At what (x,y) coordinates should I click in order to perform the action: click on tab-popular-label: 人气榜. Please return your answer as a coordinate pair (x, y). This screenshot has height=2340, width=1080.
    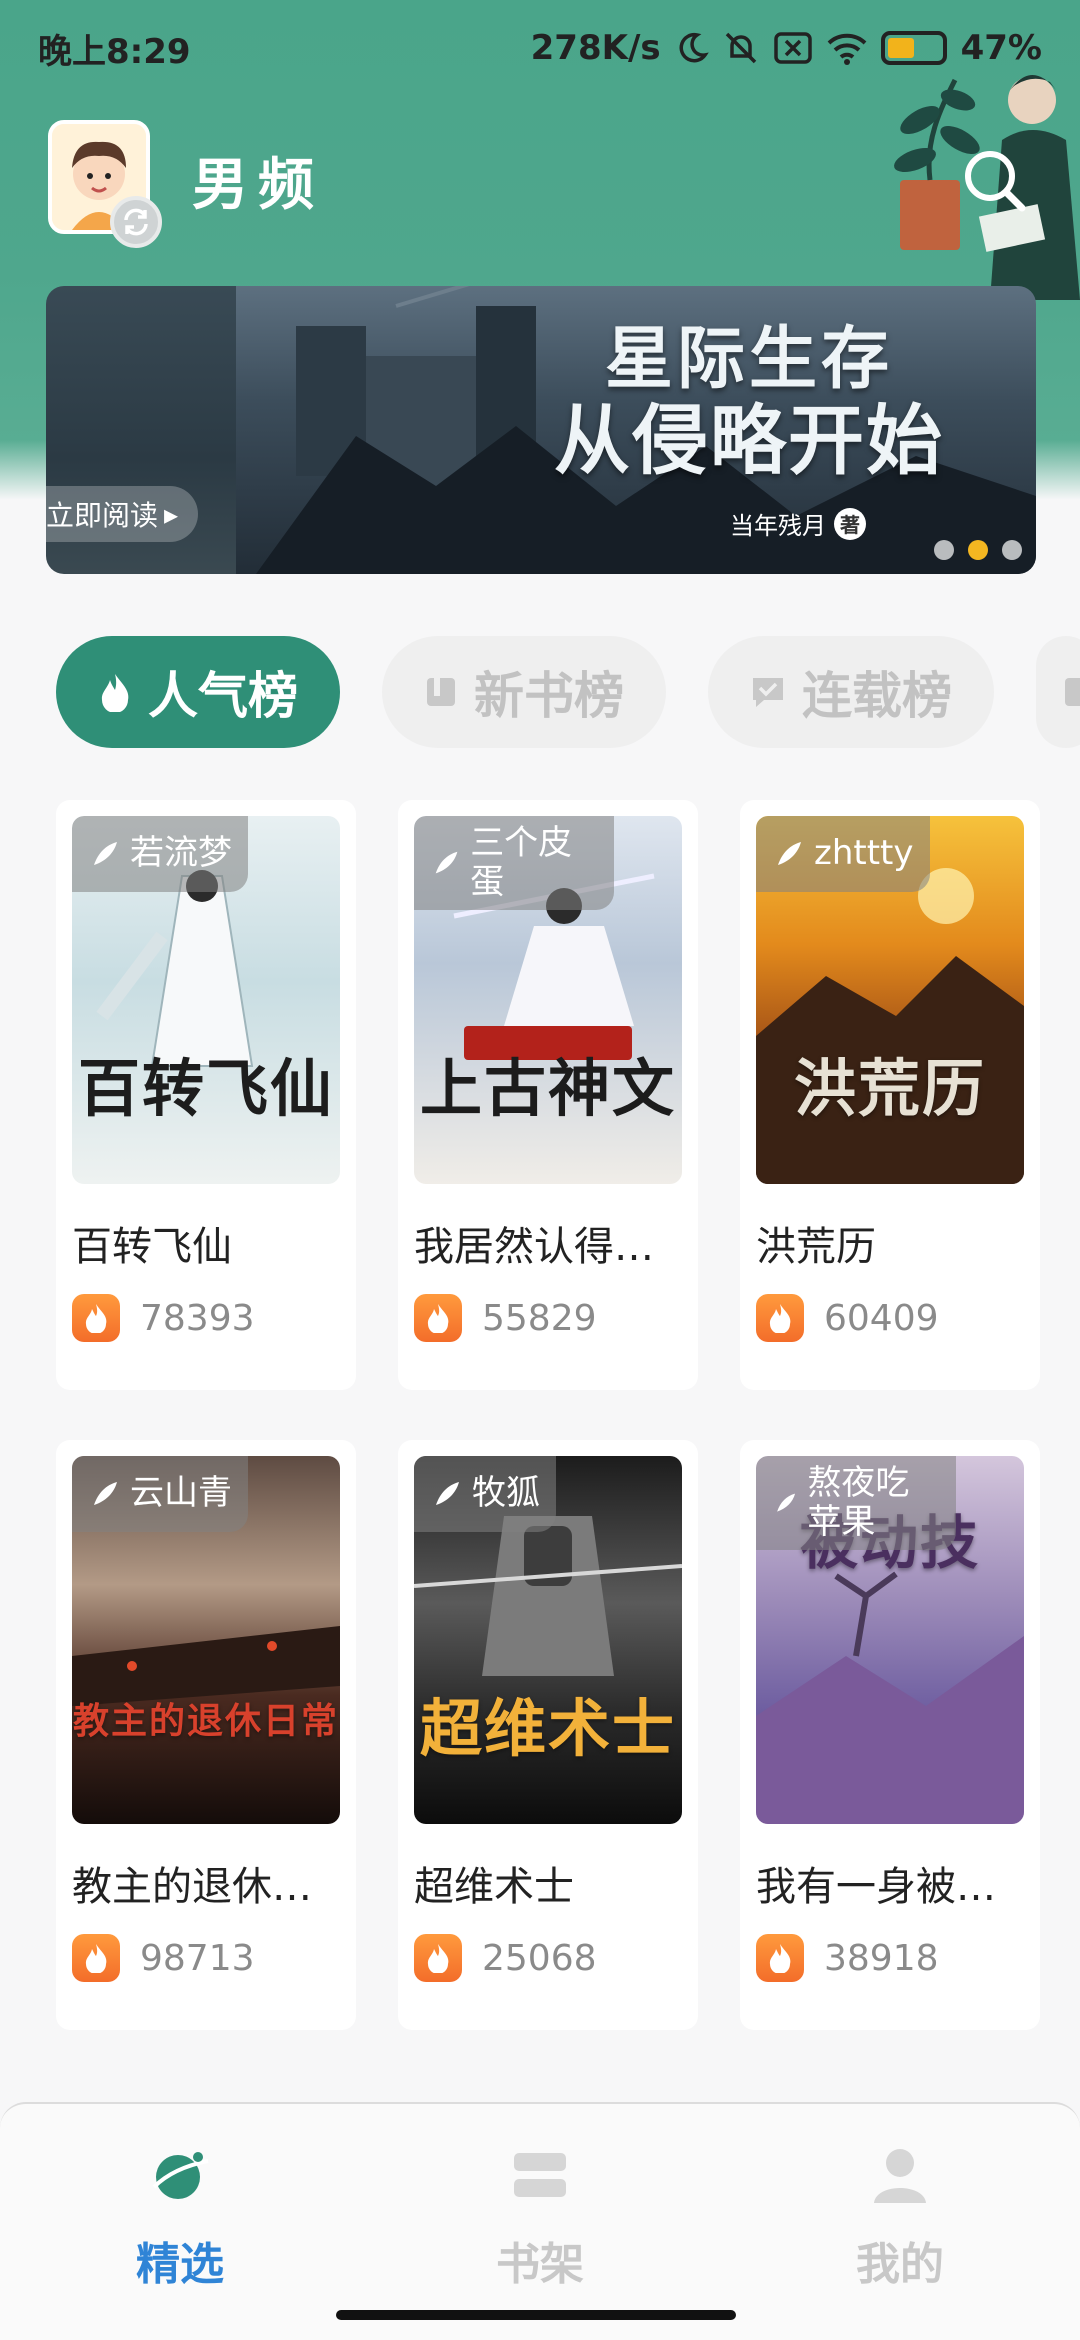
    Looking at the image, I should click on (223, 696).